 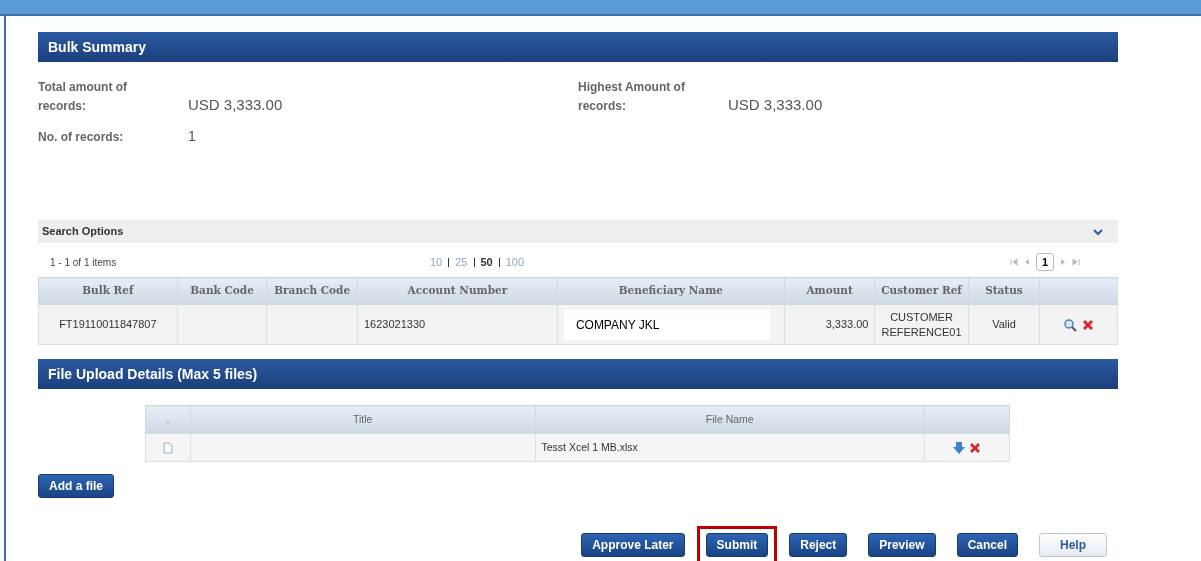 What do you see at coordinates (1014, 262) in the screenshot?
I see `first-page-icon` at bounding box center [1014, 262].